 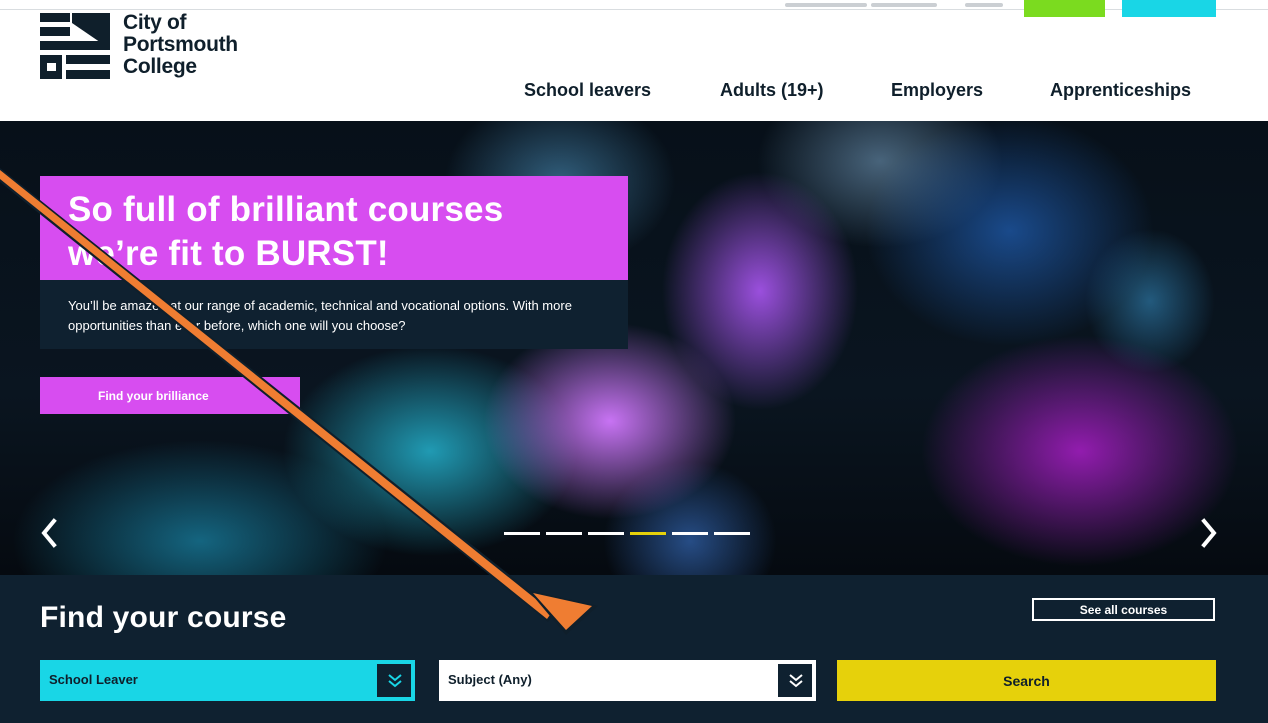 I want to click on audience-select: School Leaver, so click(x=227, y=680).